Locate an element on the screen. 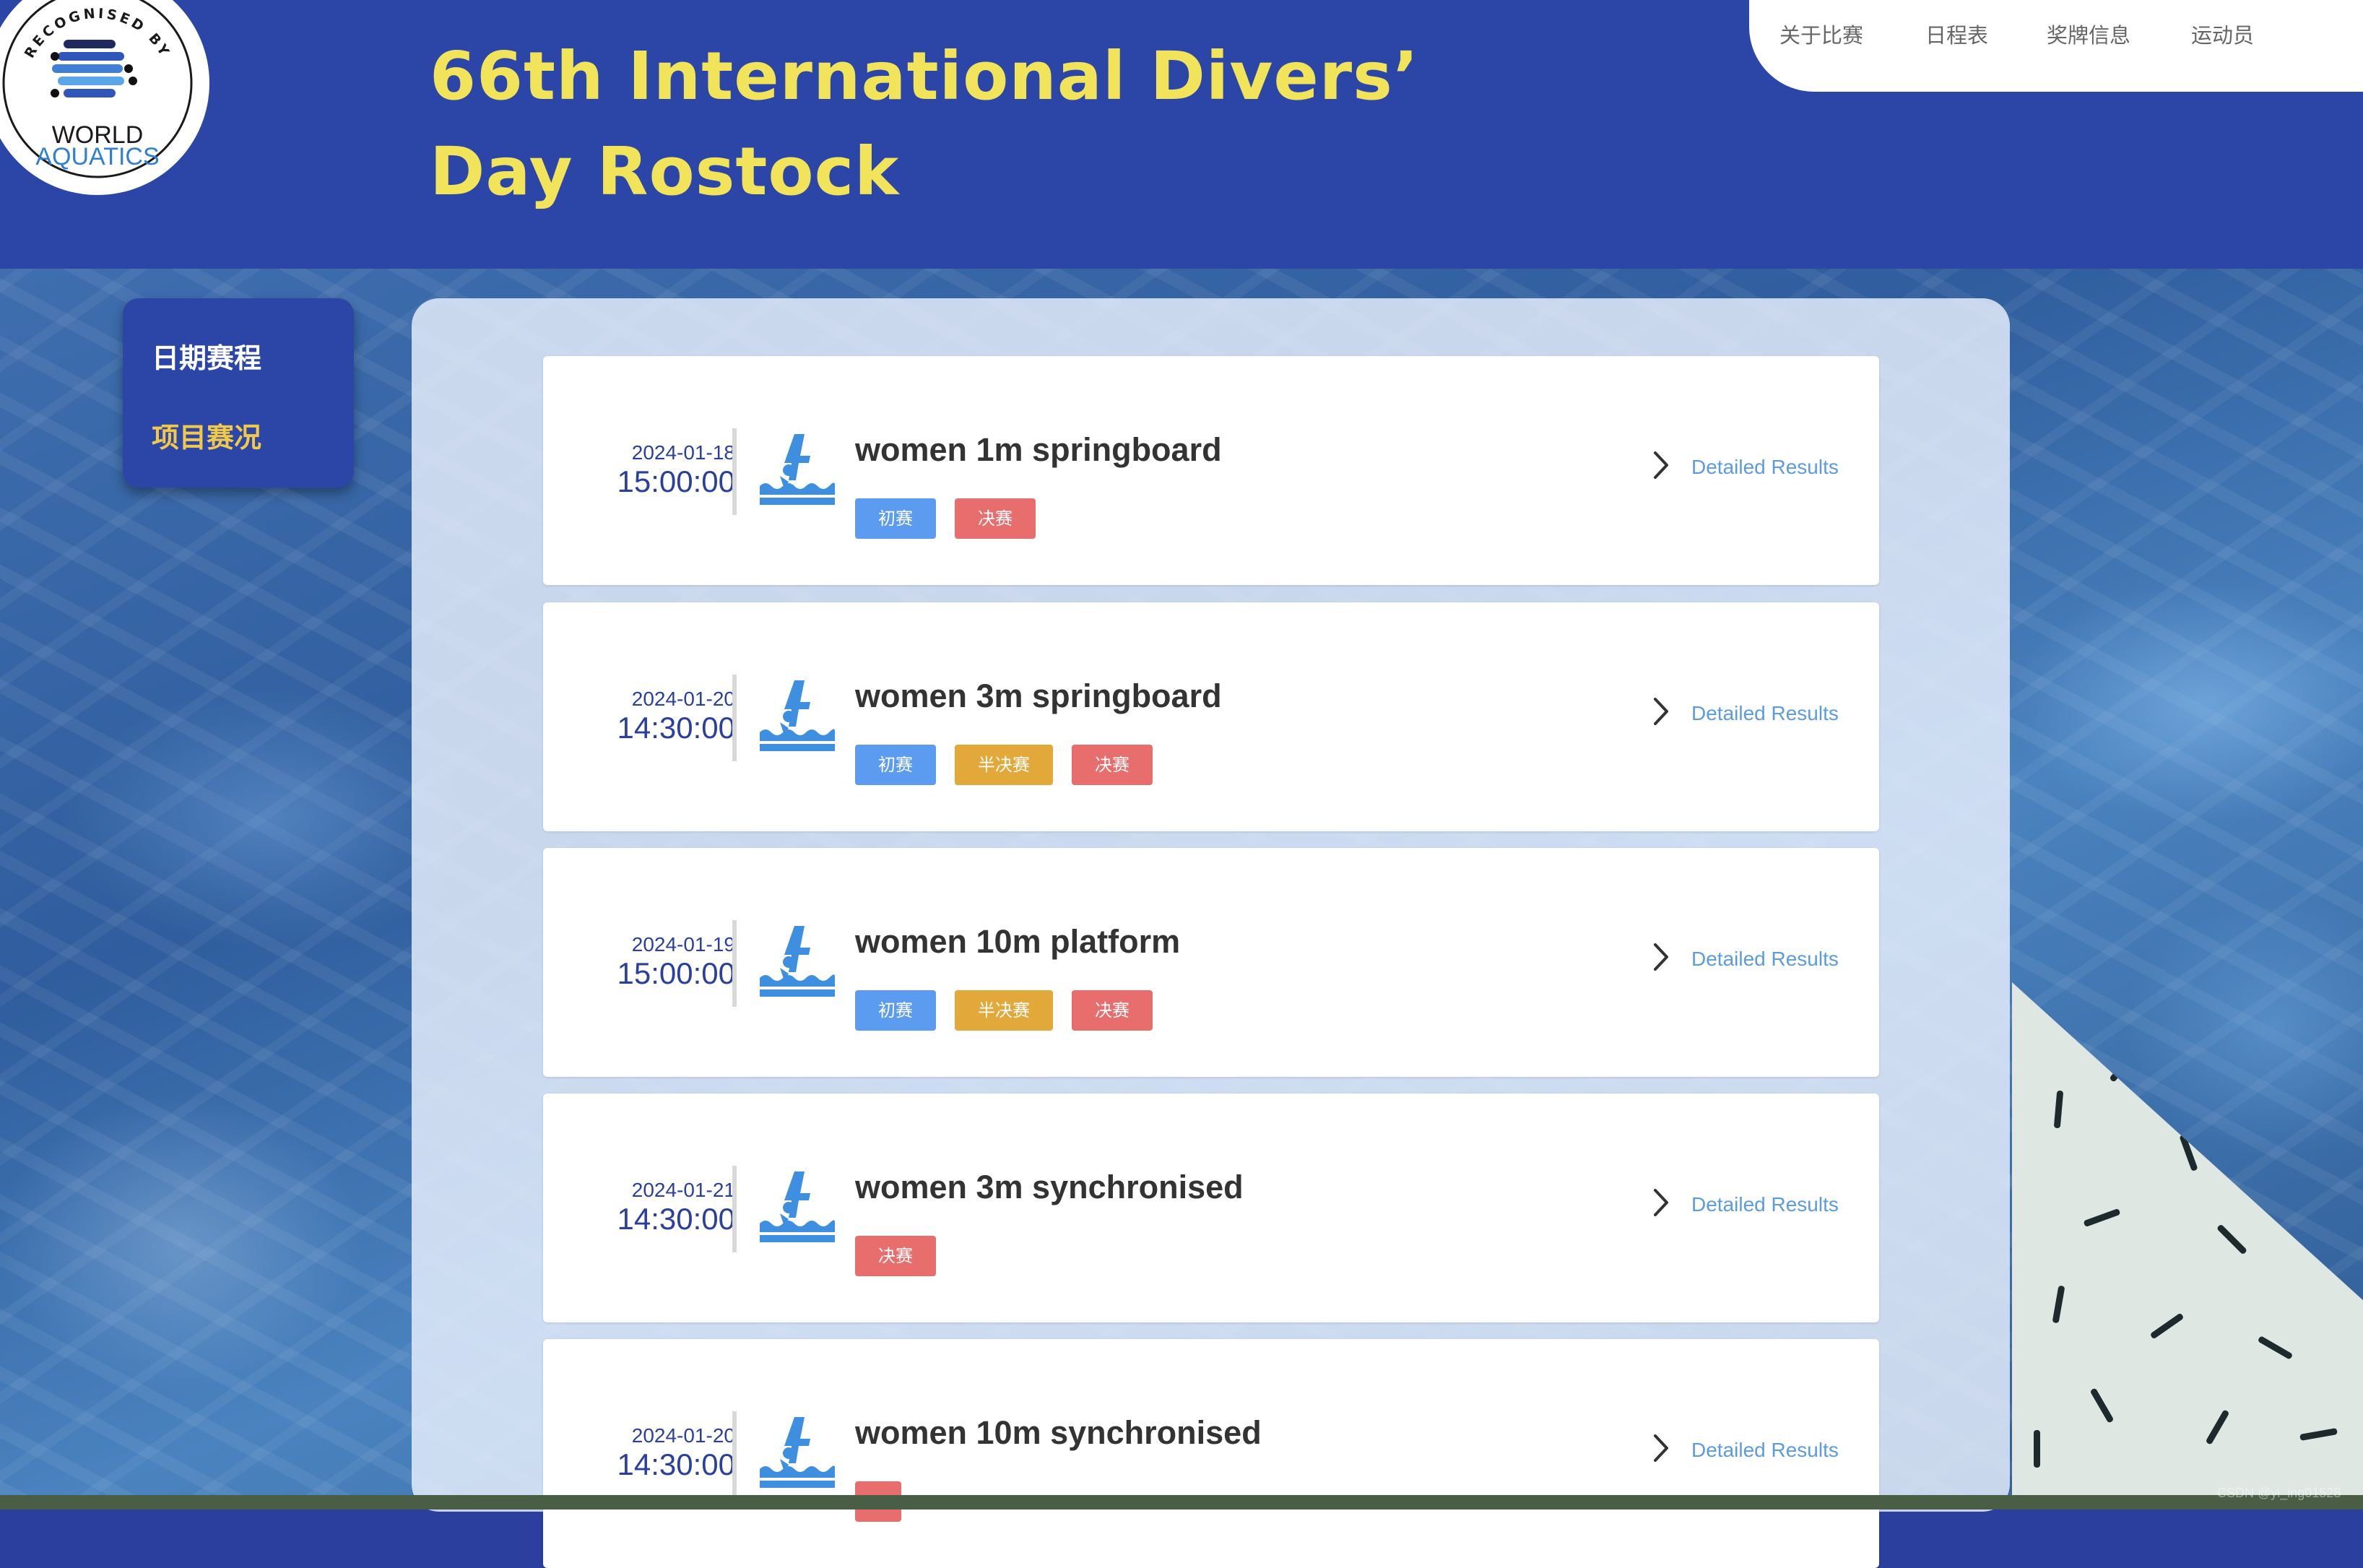 The height and width of the screenshot is (1568, 2363). event-name: women 1m springboard is located at coordinates (1039, 450).